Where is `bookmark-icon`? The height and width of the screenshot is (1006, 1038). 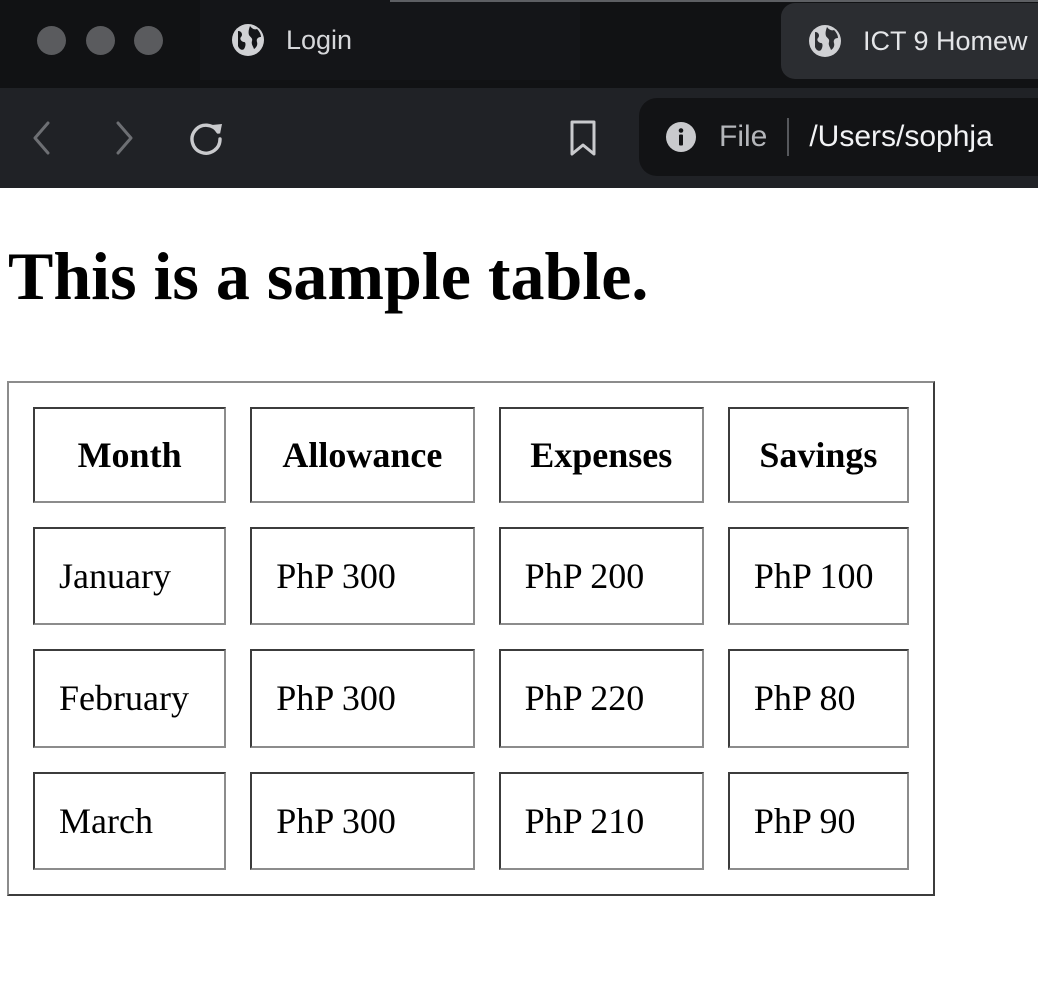
bookmark-icon is located at coordinates (583, 138).